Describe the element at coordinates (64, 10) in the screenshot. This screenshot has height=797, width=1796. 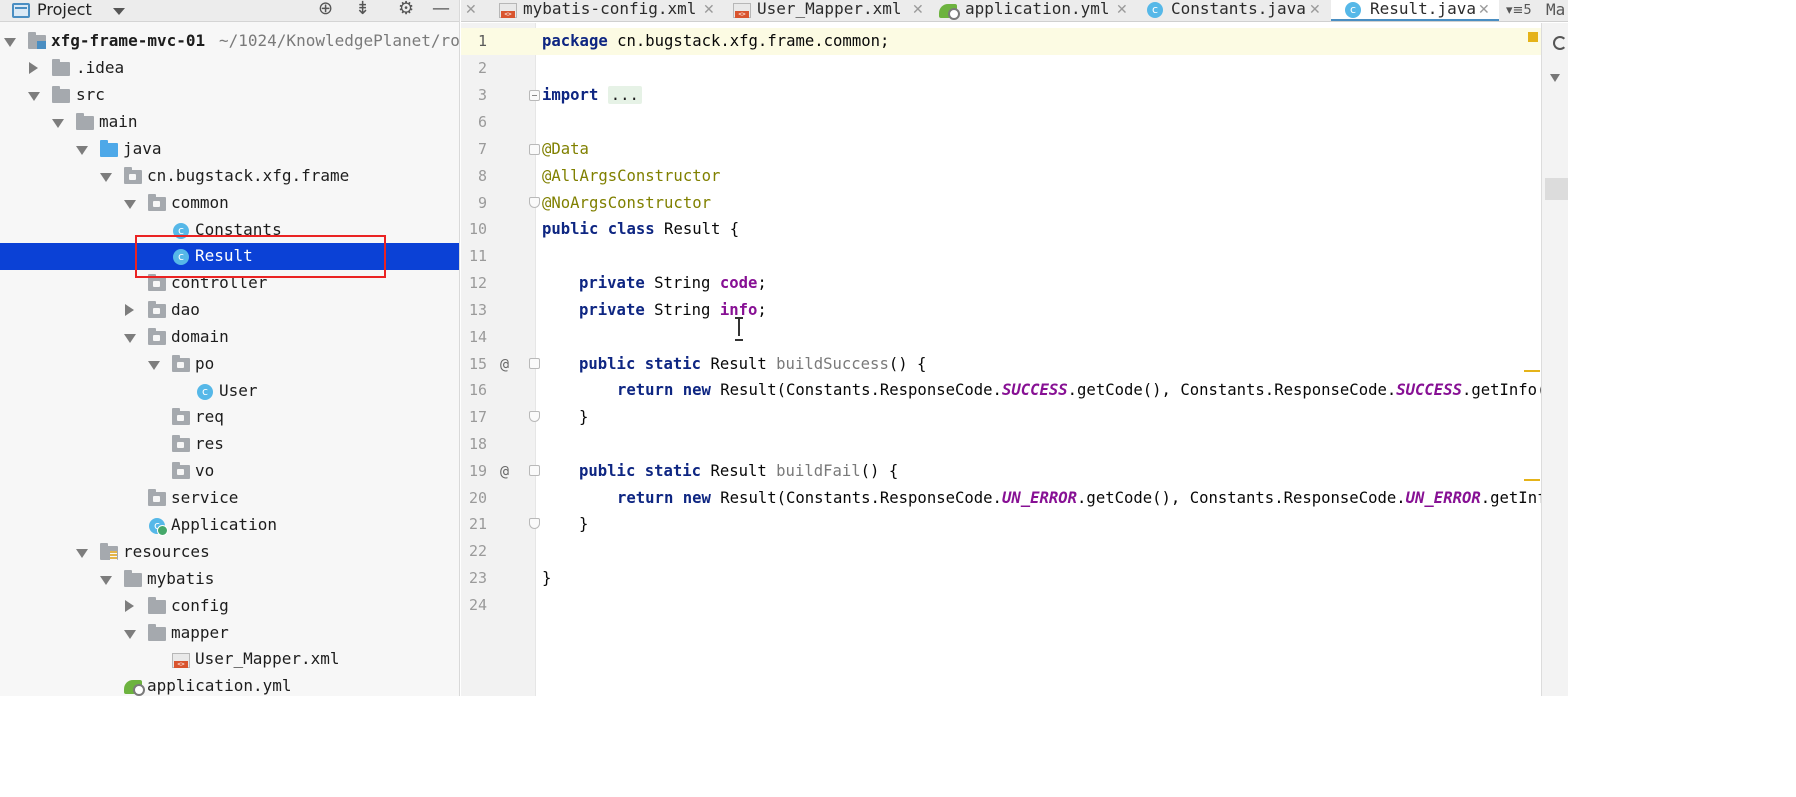
I see `project-view-selector: Project` at that location.